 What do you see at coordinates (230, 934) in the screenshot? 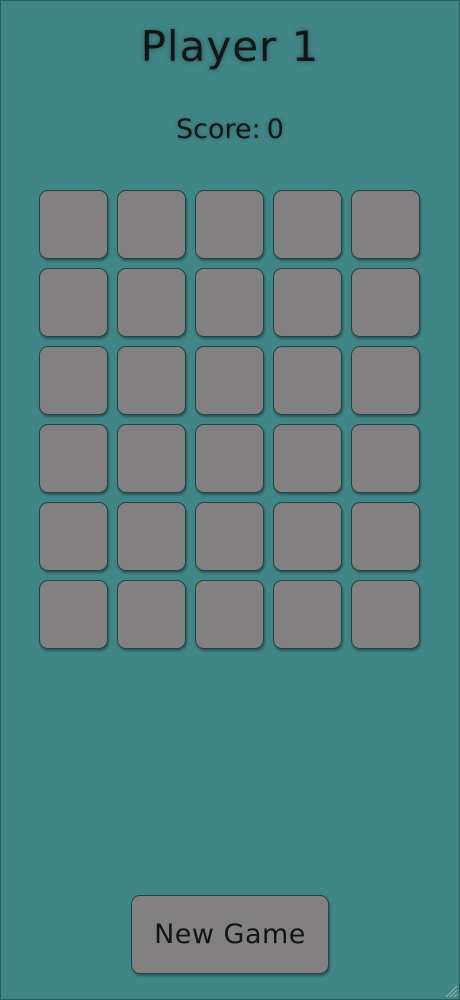
I see `new-game-button: New Game` at bounding box center [230, 934].